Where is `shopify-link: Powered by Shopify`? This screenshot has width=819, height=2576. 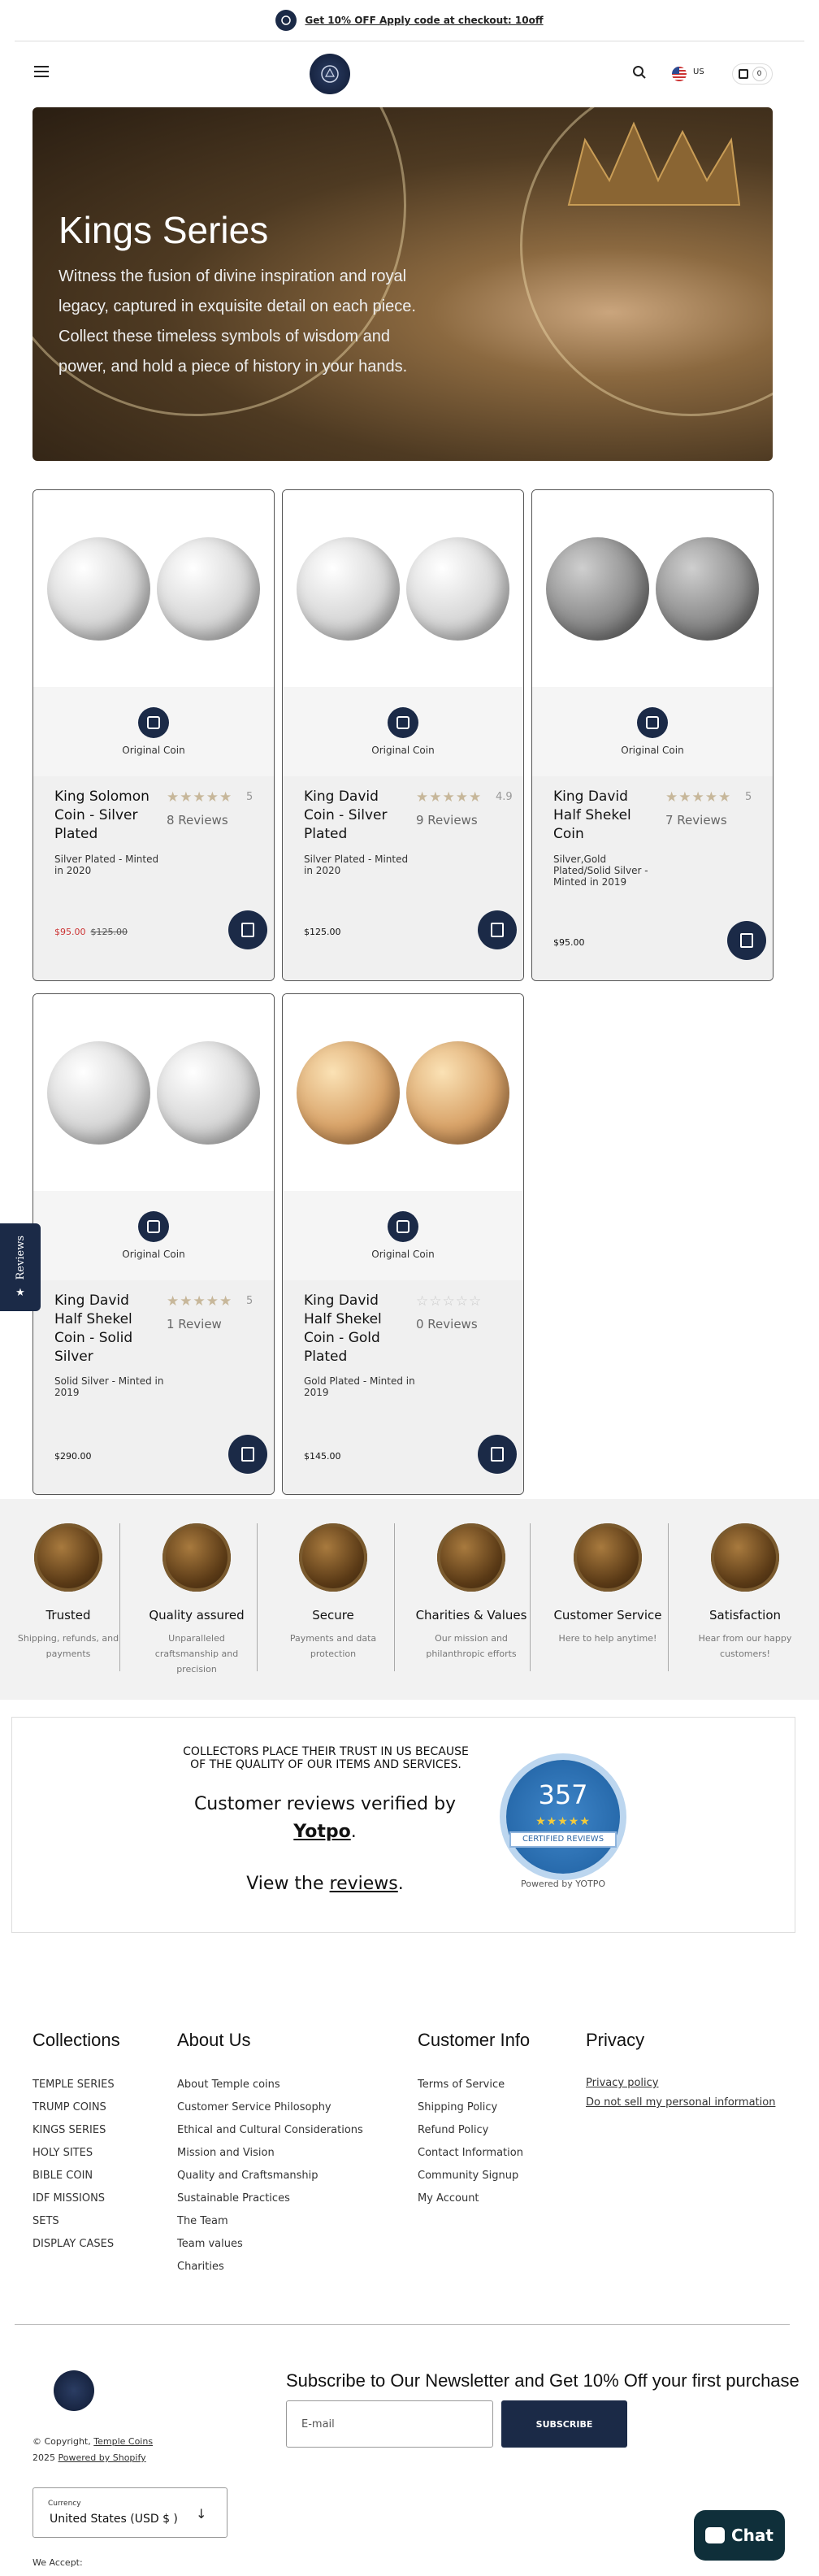
shopify-link: Powered by Shopify is located at coordinates (102, 2457).